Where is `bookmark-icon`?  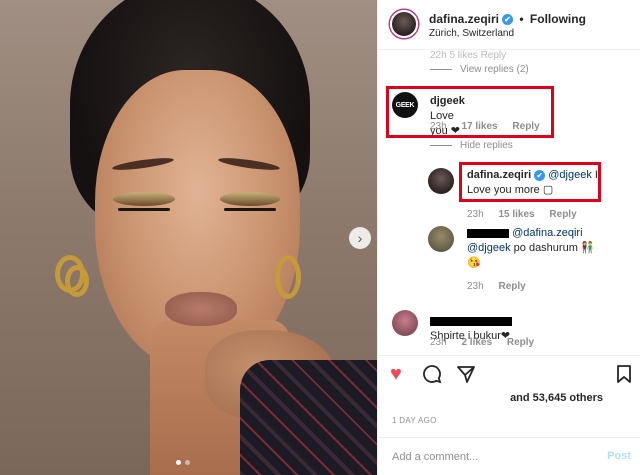 bookmark-icon is located at coordinates (624, 376).